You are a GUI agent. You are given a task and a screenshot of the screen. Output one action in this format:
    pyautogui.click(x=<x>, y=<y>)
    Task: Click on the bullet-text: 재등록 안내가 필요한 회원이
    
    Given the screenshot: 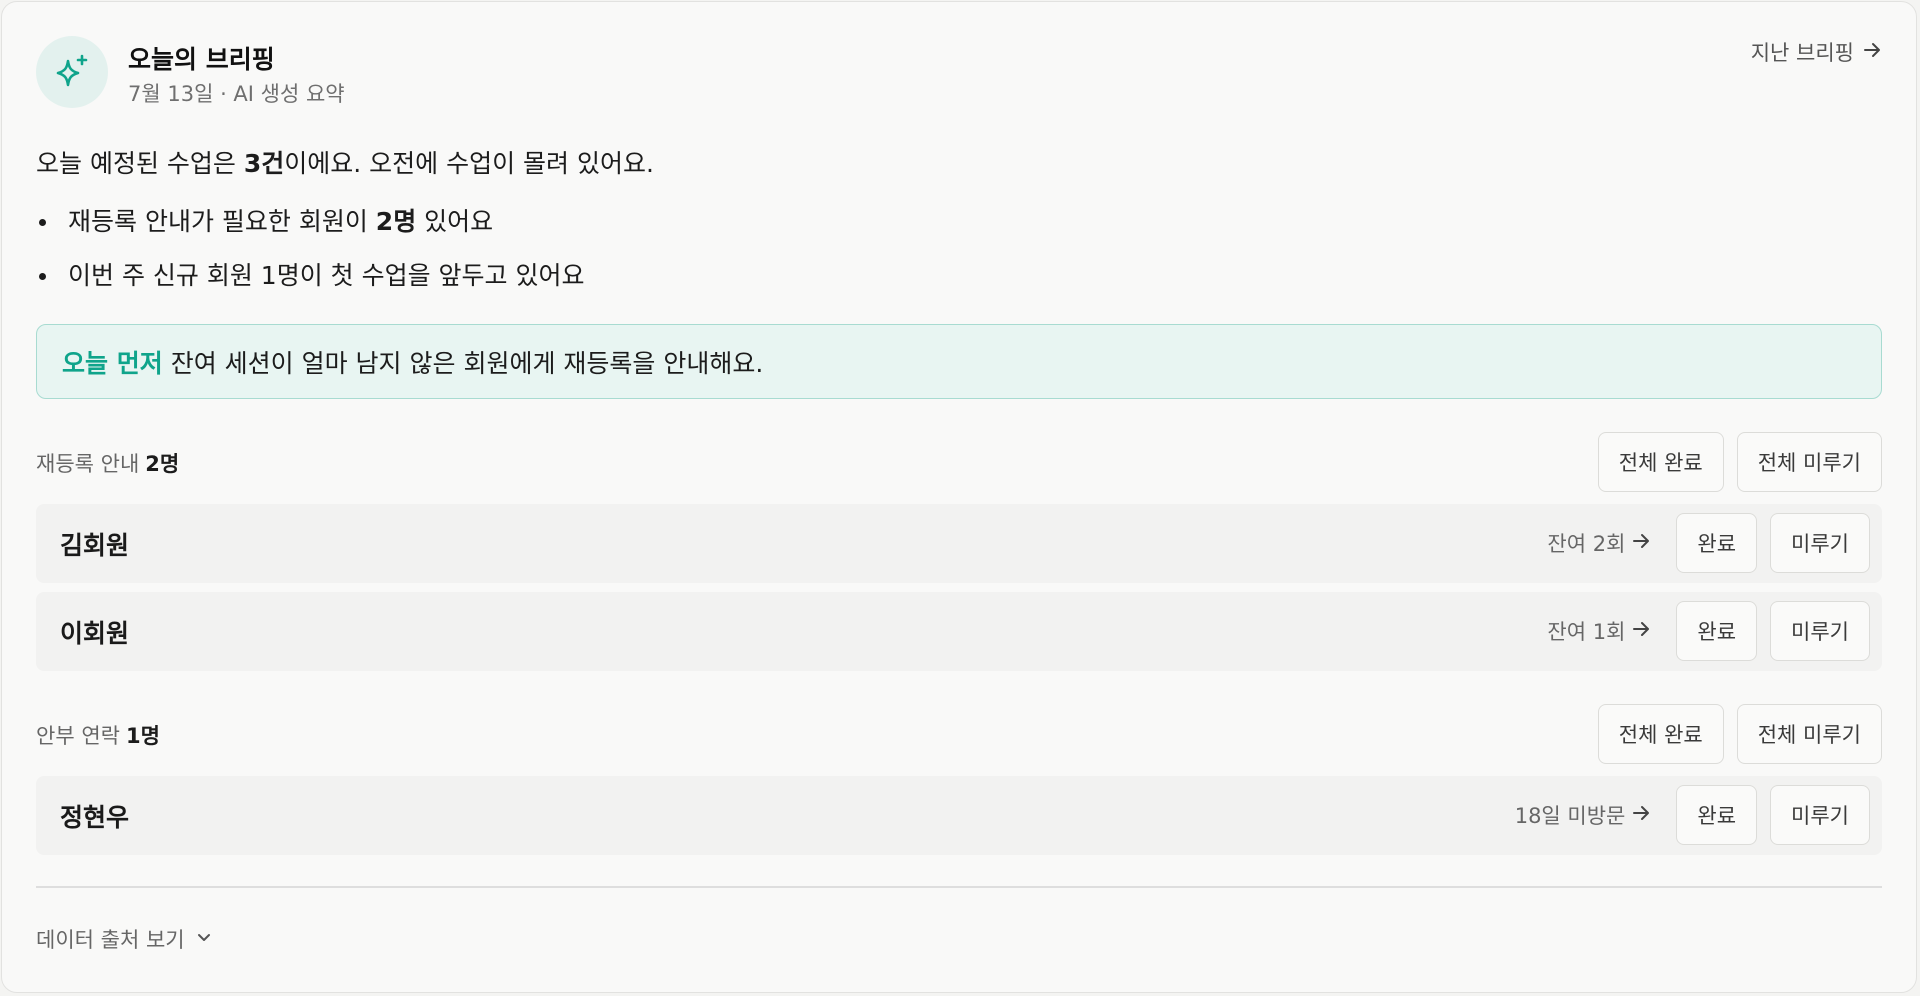 What is the action you would take?
    pyautogui.click(x=222, y=221)
    